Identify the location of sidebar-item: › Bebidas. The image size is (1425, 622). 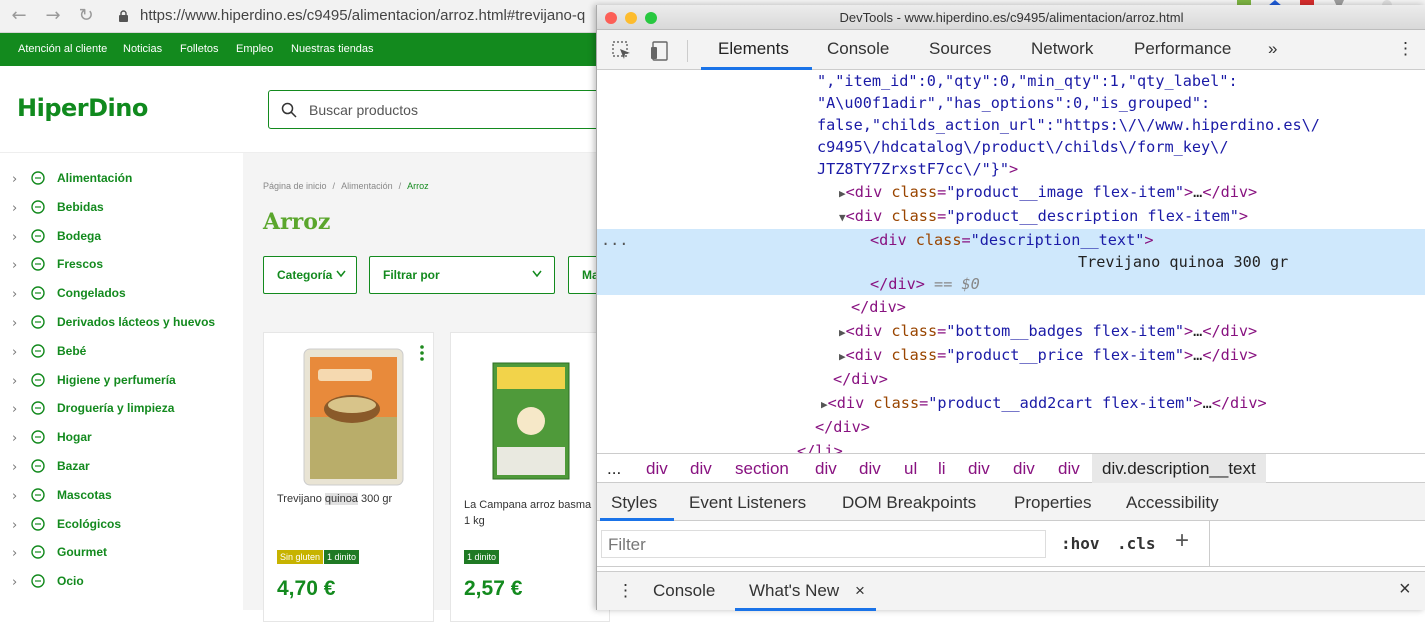
(121, 209).